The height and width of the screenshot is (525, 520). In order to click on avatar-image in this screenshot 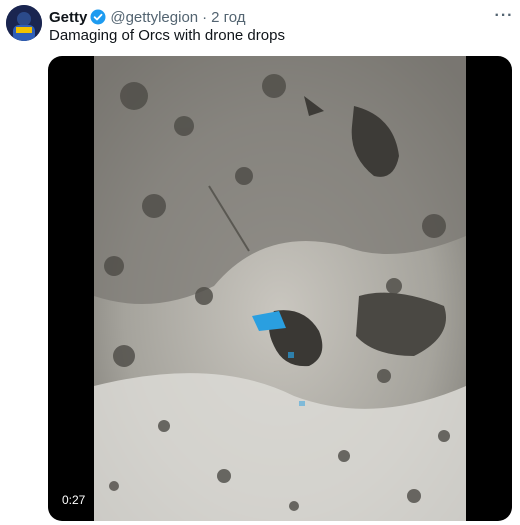, I will do `click(24, 23)`.